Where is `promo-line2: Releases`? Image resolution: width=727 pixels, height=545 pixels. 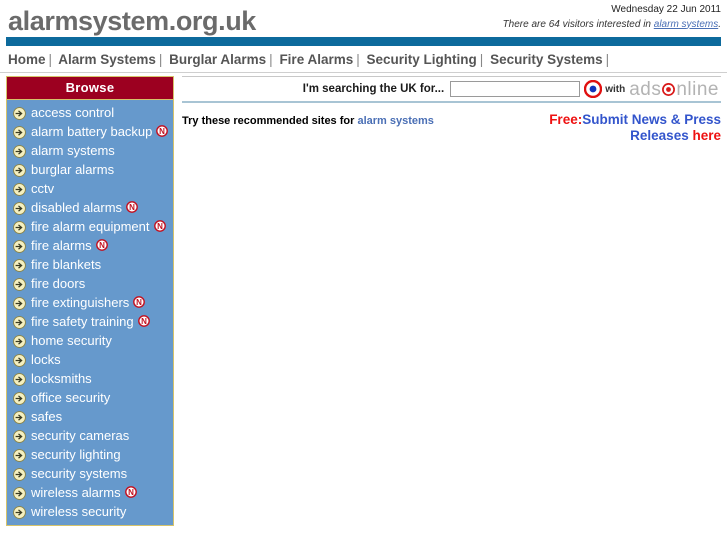 promo-line2: Releases is located at coordinates (661, 135).